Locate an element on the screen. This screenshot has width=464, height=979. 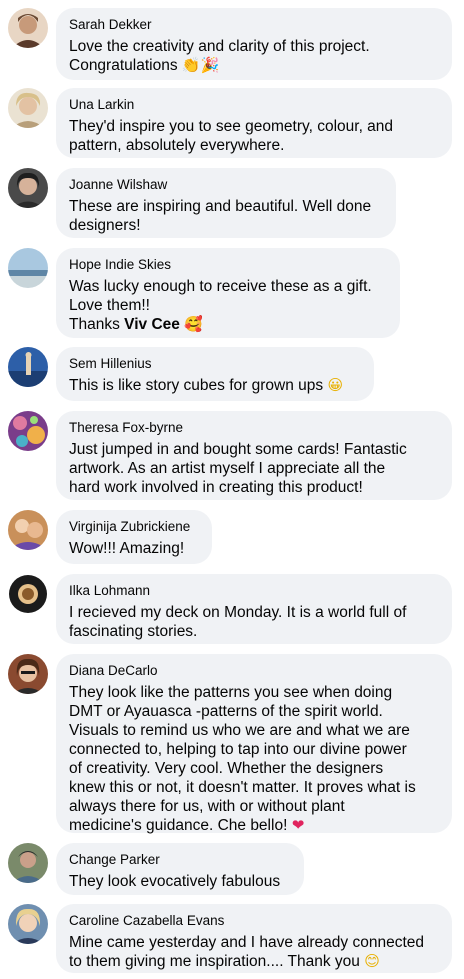
comment-author: Sarah Dekker is located at coordinates (253, 24).